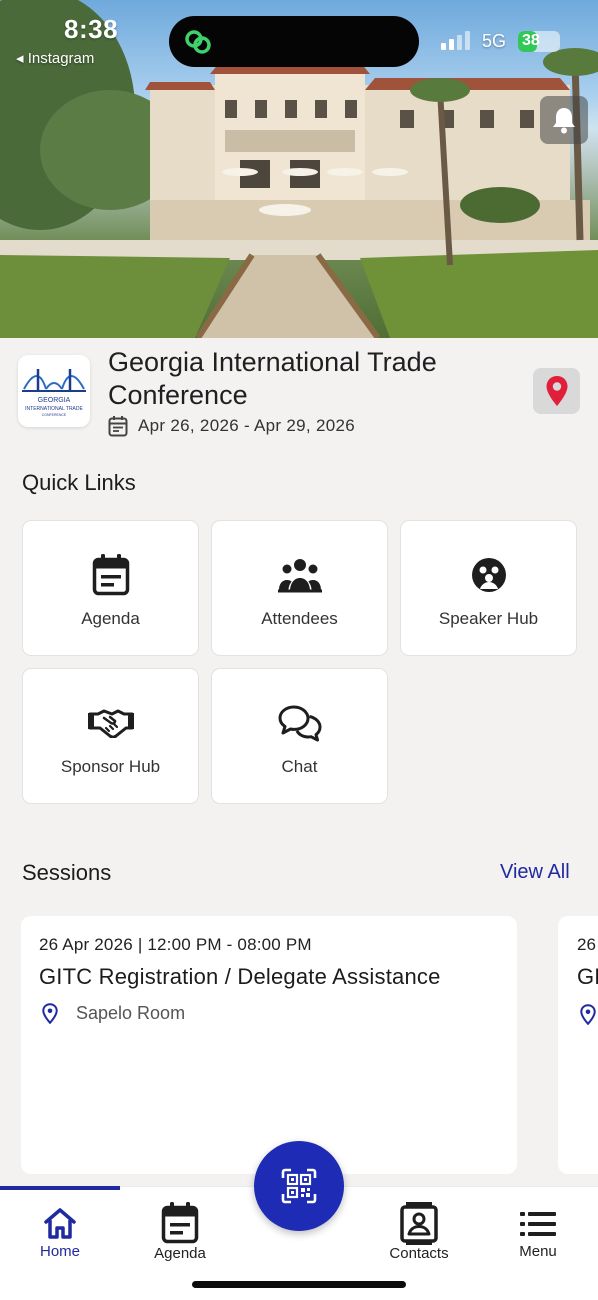  I want to click on quick-link-speaker-hub: Speaker Hub, so click(488, 588).